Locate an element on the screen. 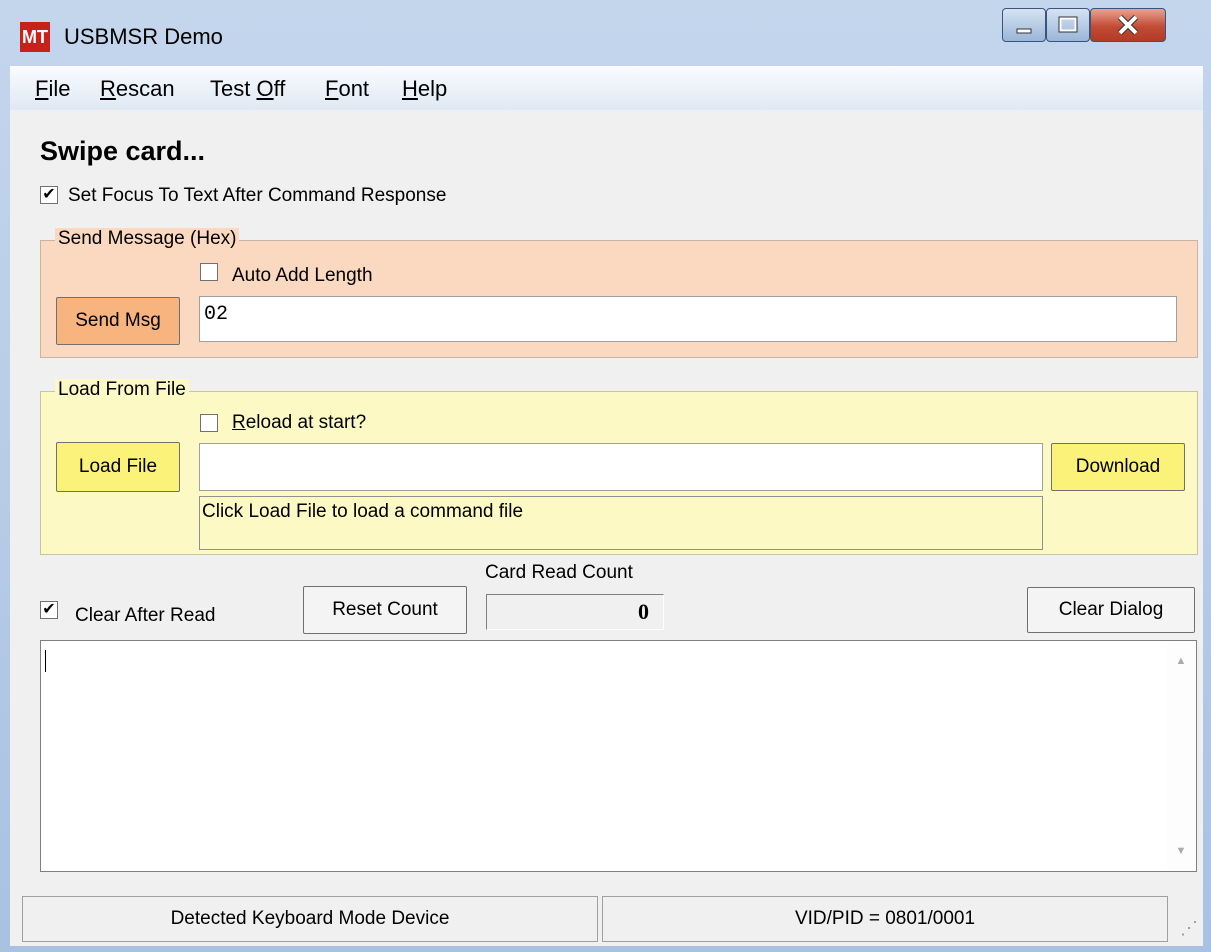  menu-rescan: Rescan is located at coordinates (137, 89).